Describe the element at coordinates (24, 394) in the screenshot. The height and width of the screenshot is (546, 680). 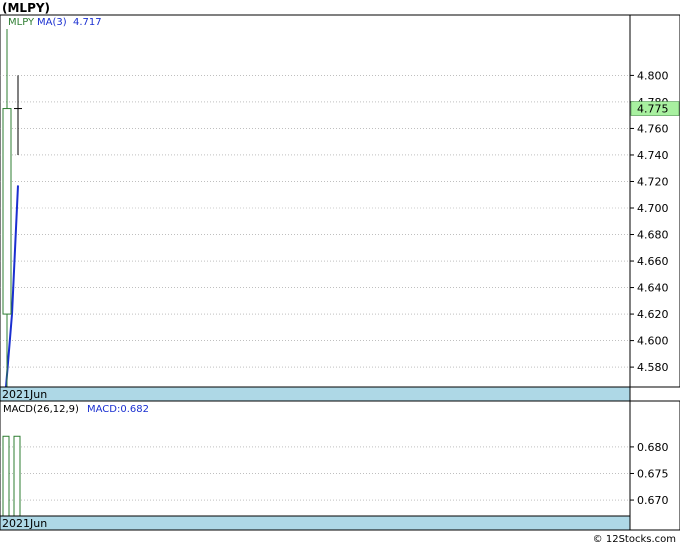
I see `price-date-label: 2021Jun` at that location.